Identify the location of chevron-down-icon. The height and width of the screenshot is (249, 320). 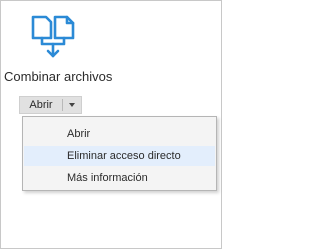
(72, 105).